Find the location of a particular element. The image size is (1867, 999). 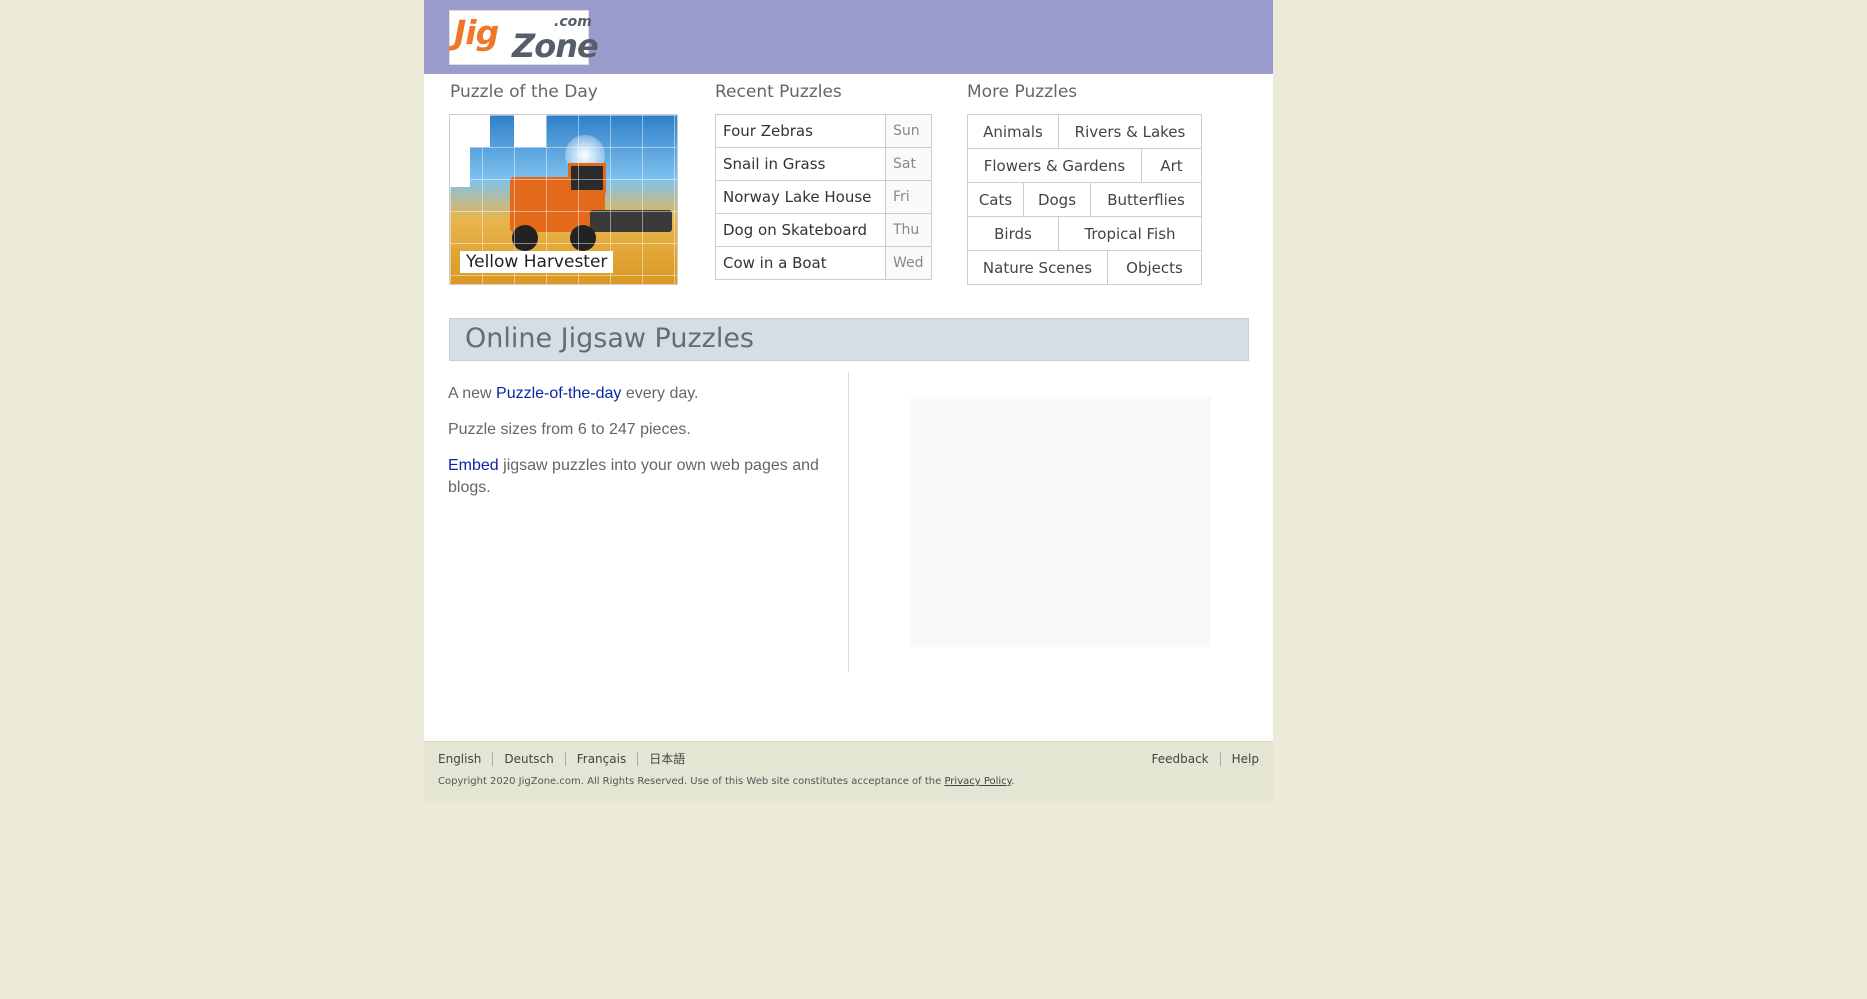

banner-title: Online Jigsaw Puzzles is located at coordinates (609, 338).